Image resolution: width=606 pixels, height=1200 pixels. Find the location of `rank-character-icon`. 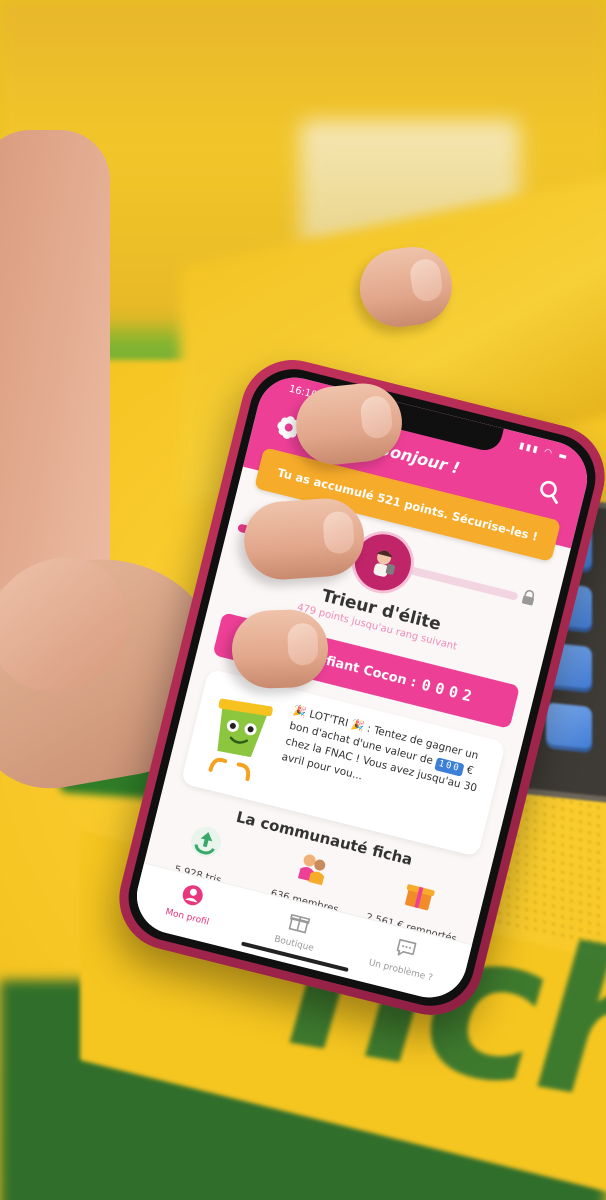

rank-character-icon is located at coordinates (384, 563).